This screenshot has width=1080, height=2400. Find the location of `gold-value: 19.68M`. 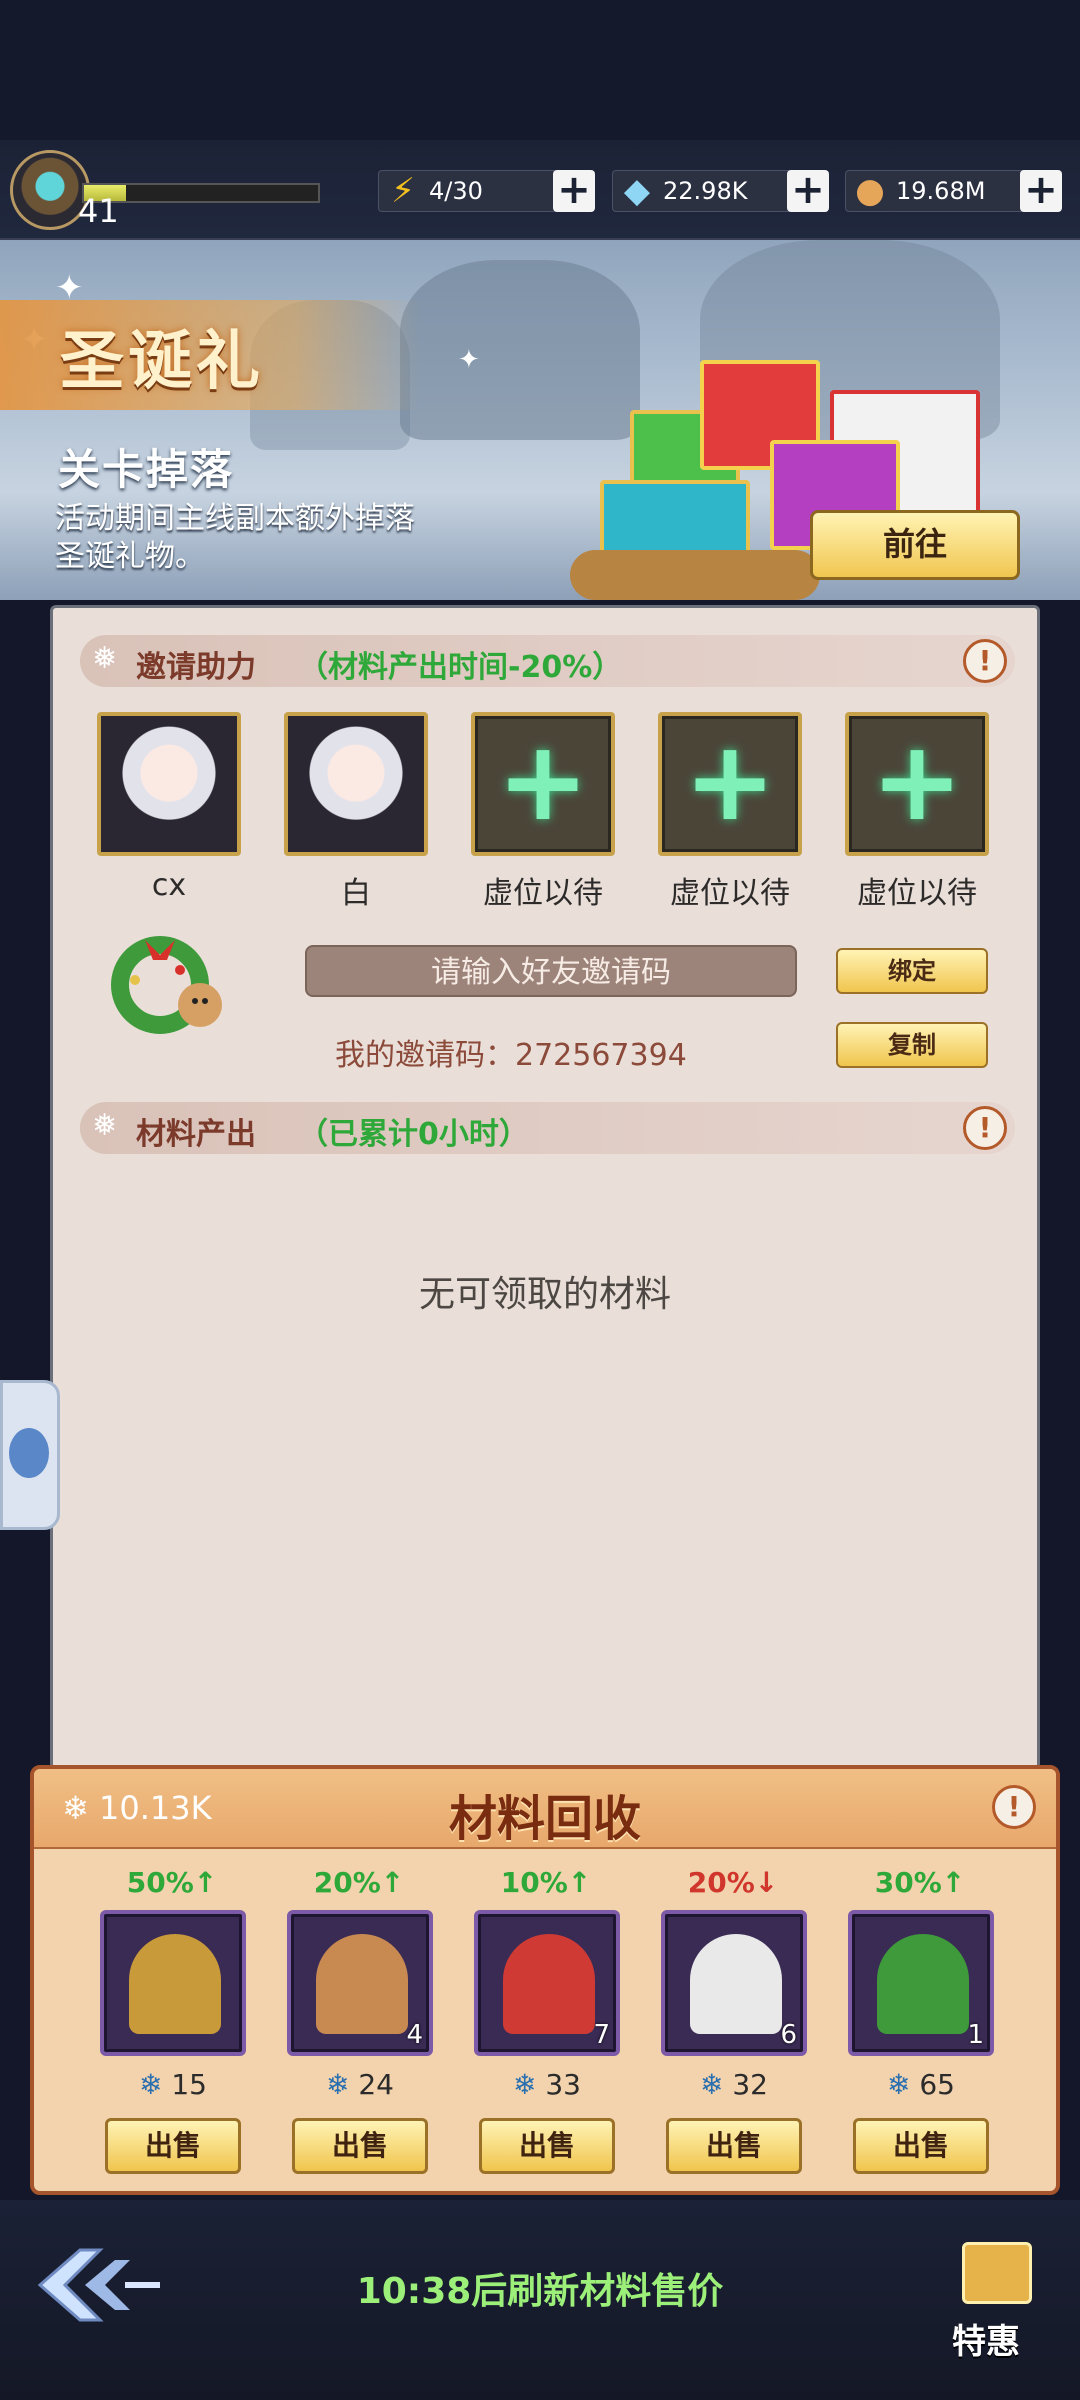

gold-value: 19.68M is located at coordinates (941, 191).